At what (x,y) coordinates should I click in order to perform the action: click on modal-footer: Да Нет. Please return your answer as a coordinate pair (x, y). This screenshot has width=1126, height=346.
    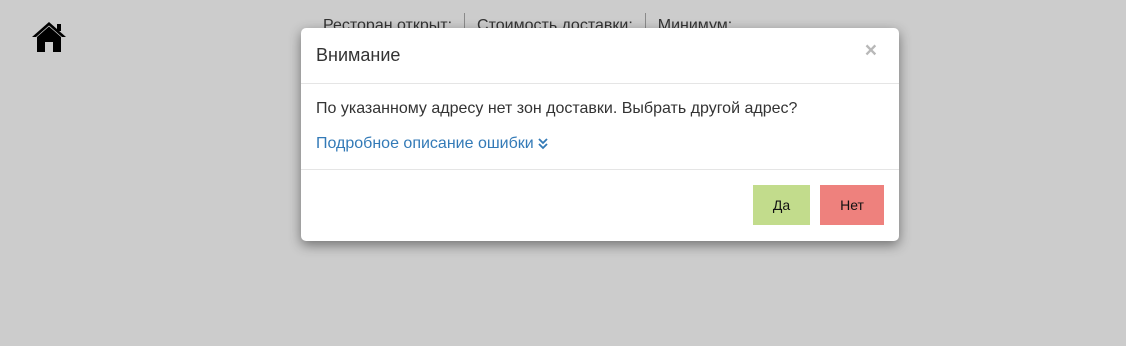
    Looking at the image, I should click on (600, 205).